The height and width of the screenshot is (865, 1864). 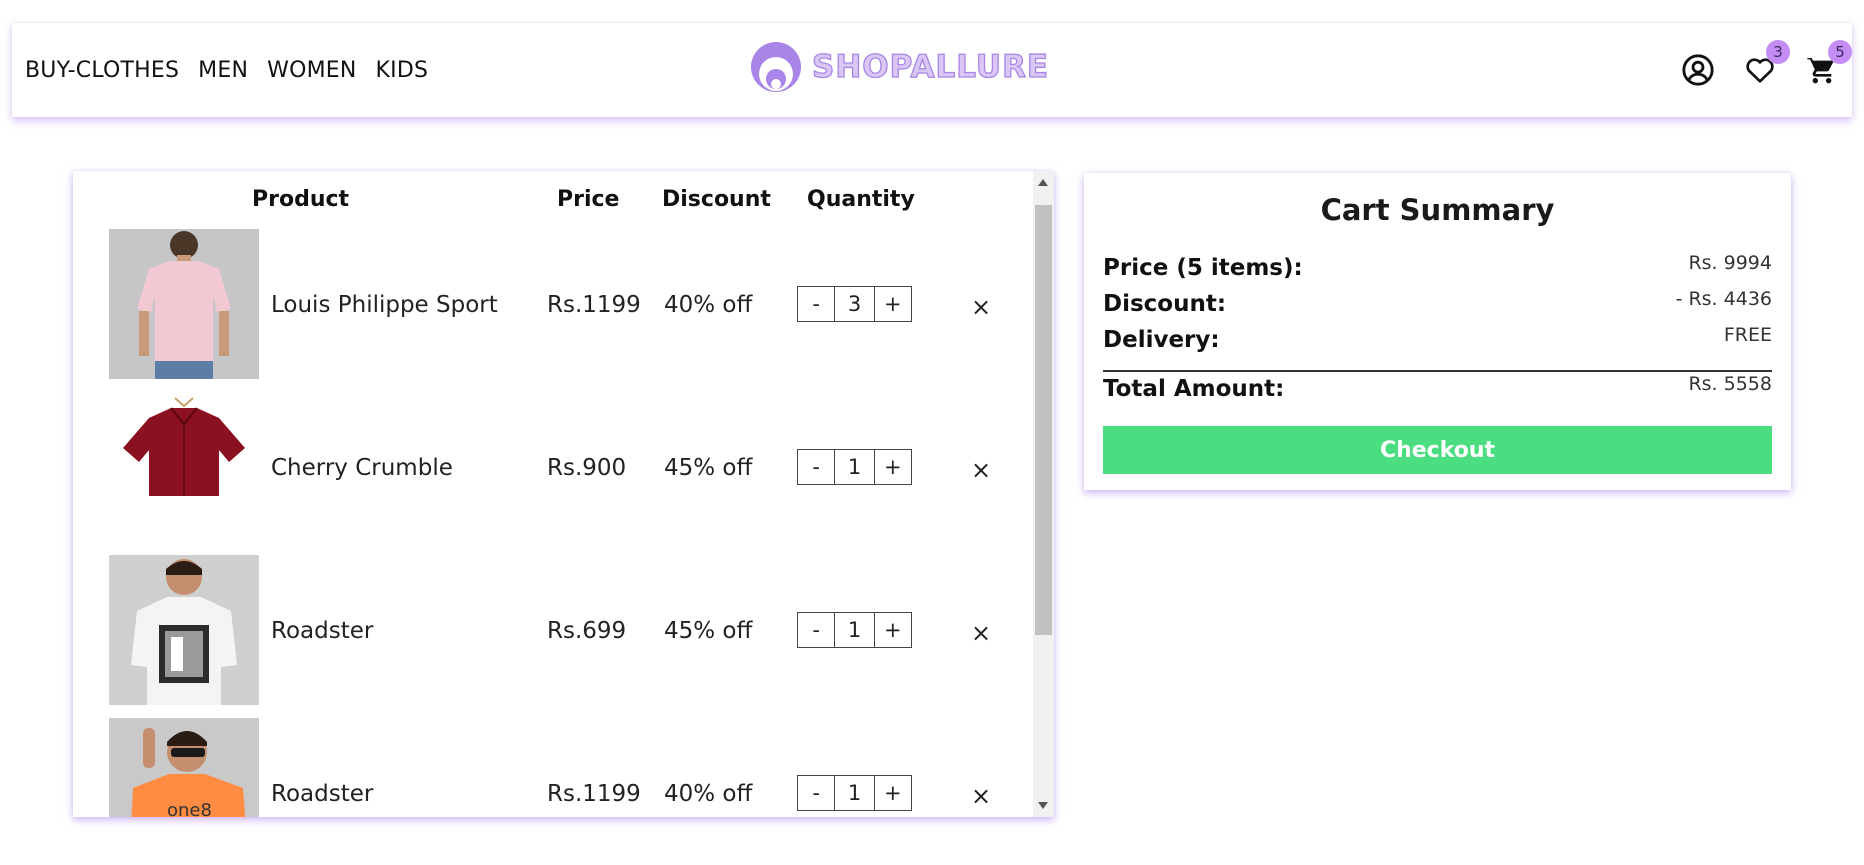 I want to click on cart-scrollbar, so click(x=1043, y=494).